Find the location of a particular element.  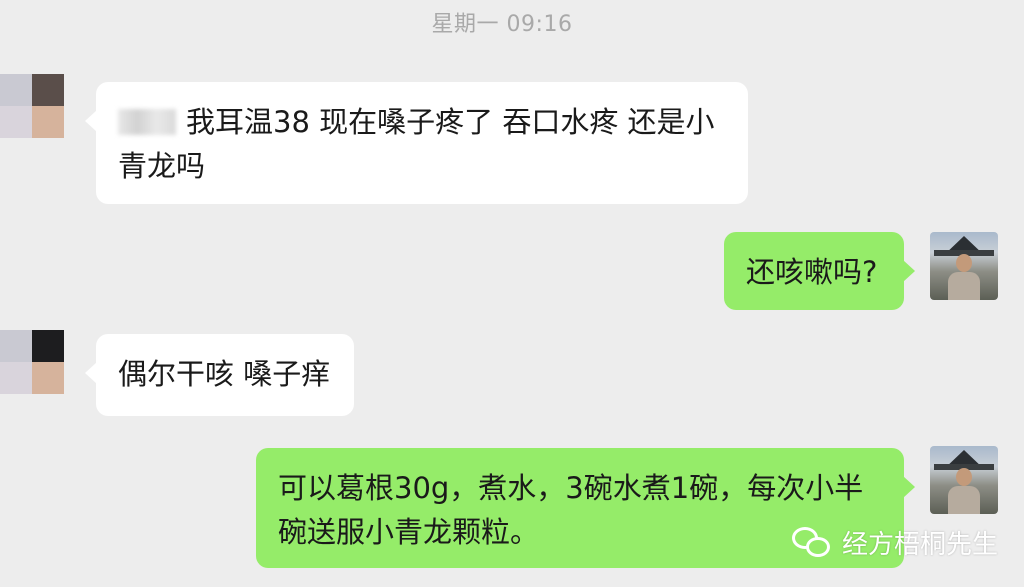

message-bubble-incoming: 偶尔干咳 嗓子痒 is located at coordinates (219, 375).